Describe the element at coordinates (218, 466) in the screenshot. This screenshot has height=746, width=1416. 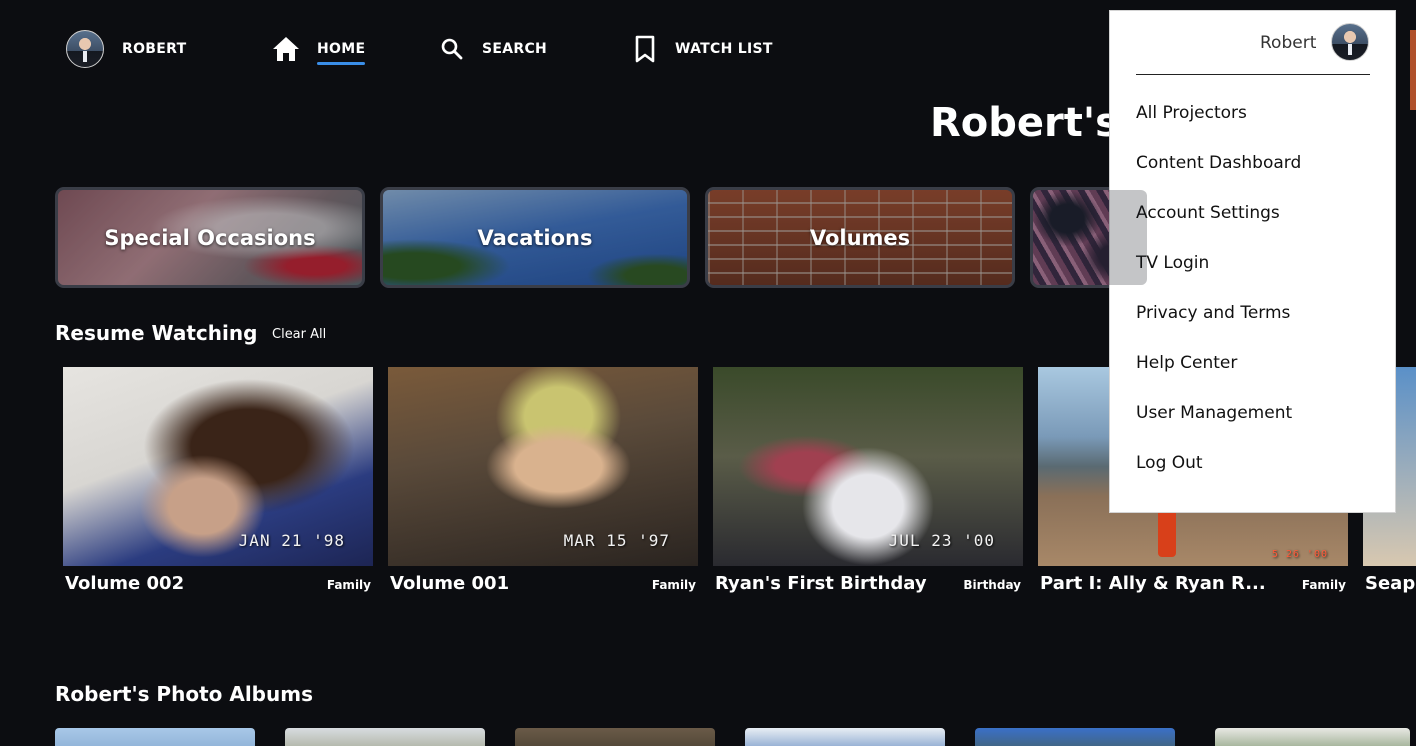
I see `video-thumbnail: JAN 21 '98` at that location.